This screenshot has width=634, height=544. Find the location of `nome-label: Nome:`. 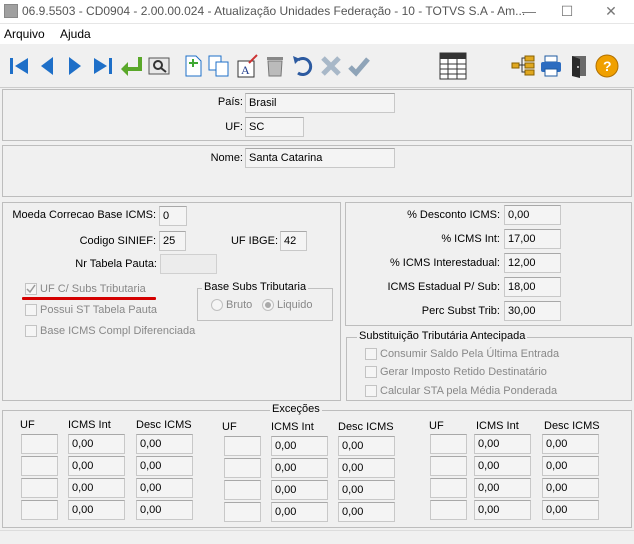

nome-label: Nome: is located at coordinates (226, 158).